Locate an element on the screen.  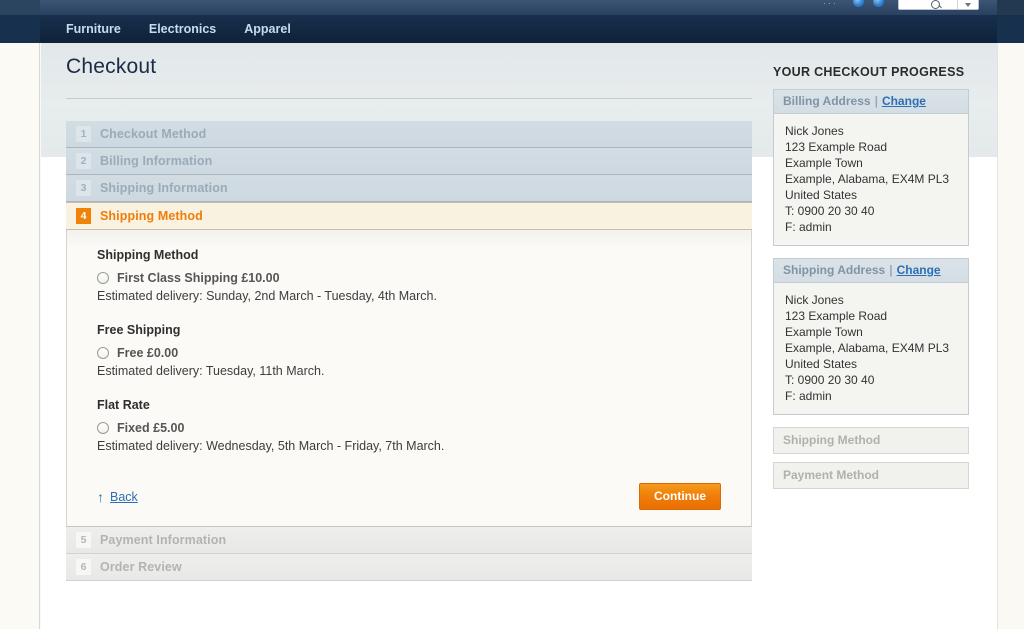
step-header-payment-information: 5 Payment Information is located at coordinates (409, 540).